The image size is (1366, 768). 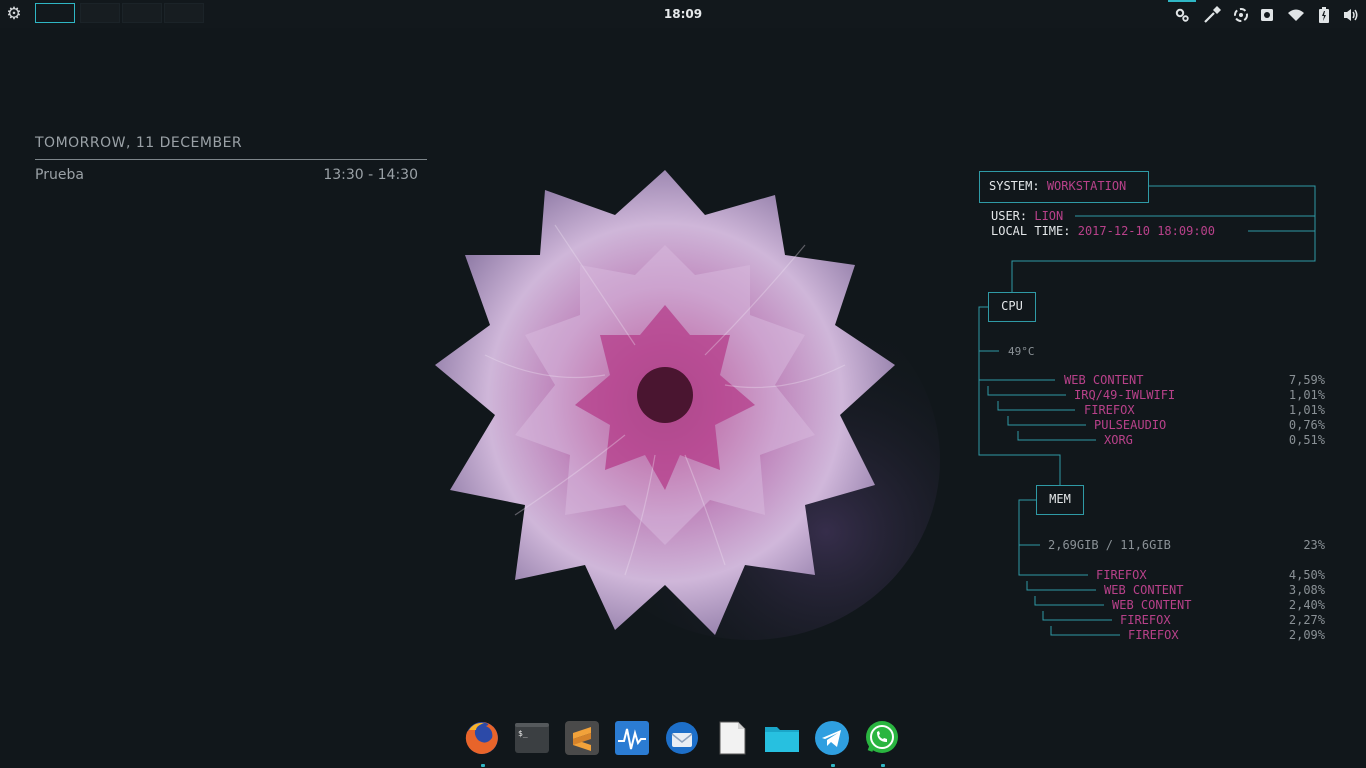 What do you see at coordinates (55, 13) in the screenshot?
I see `workspace-1-button` at bounding box center [55, 13].